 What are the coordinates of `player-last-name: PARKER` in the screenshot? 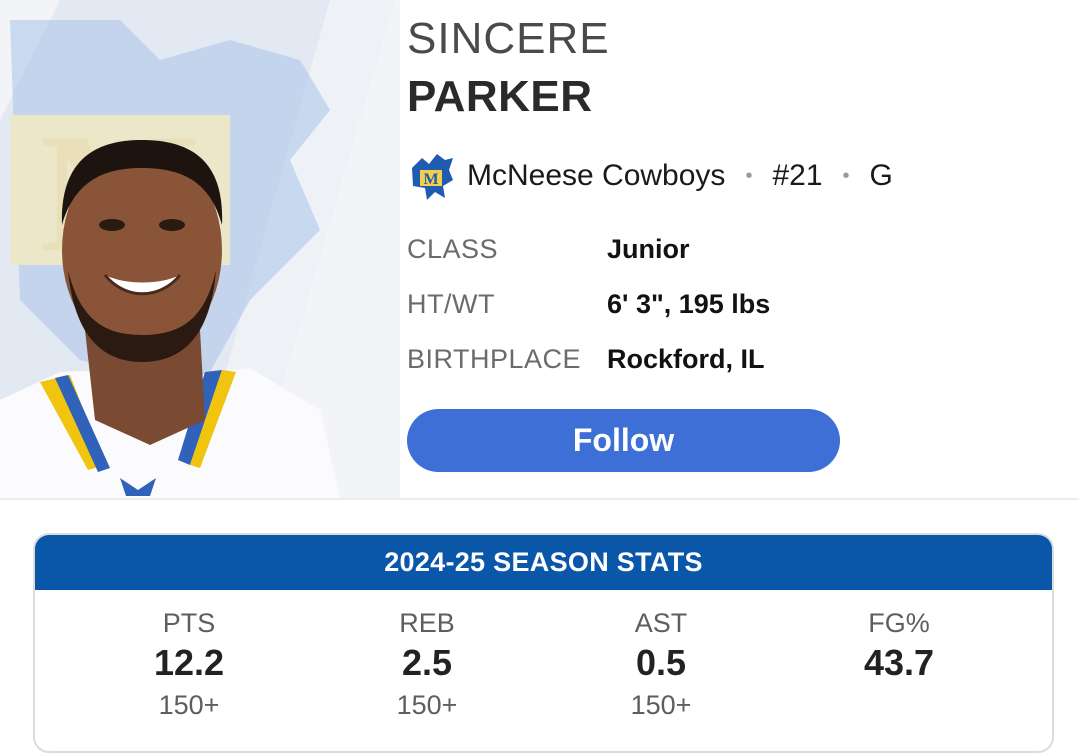 It's located at (500, 96).